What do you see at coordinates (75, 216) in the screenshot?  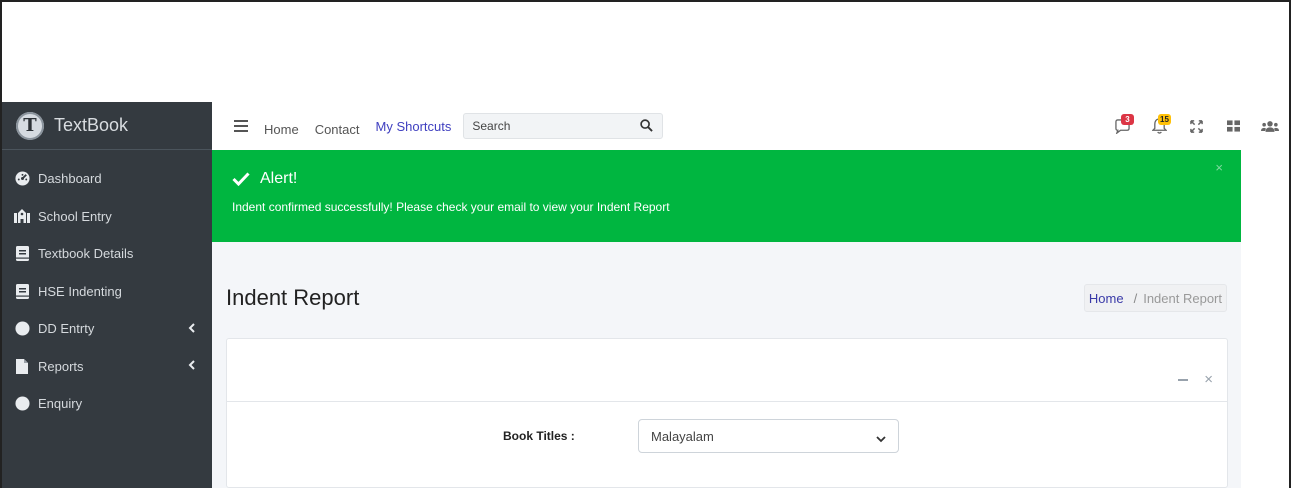 I see `sidebar-item-label: School Entry` at bounding box center [75, 216].